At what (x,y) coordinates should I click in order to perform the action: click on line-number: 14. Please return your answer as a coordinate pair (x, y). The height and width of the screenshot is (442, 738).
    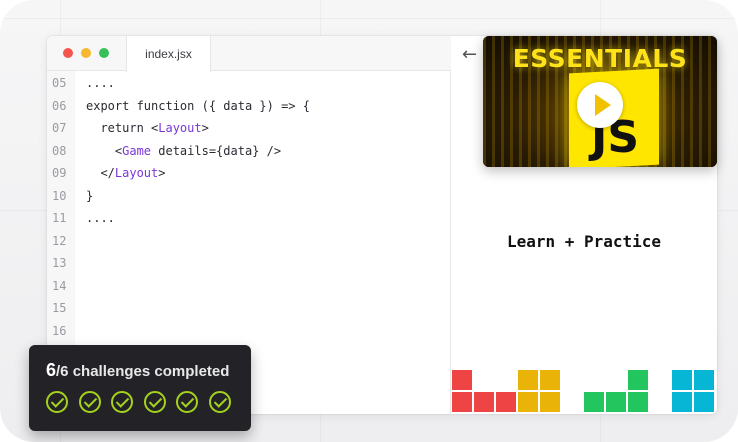
    Looking at the image, I should click on (59, 285).